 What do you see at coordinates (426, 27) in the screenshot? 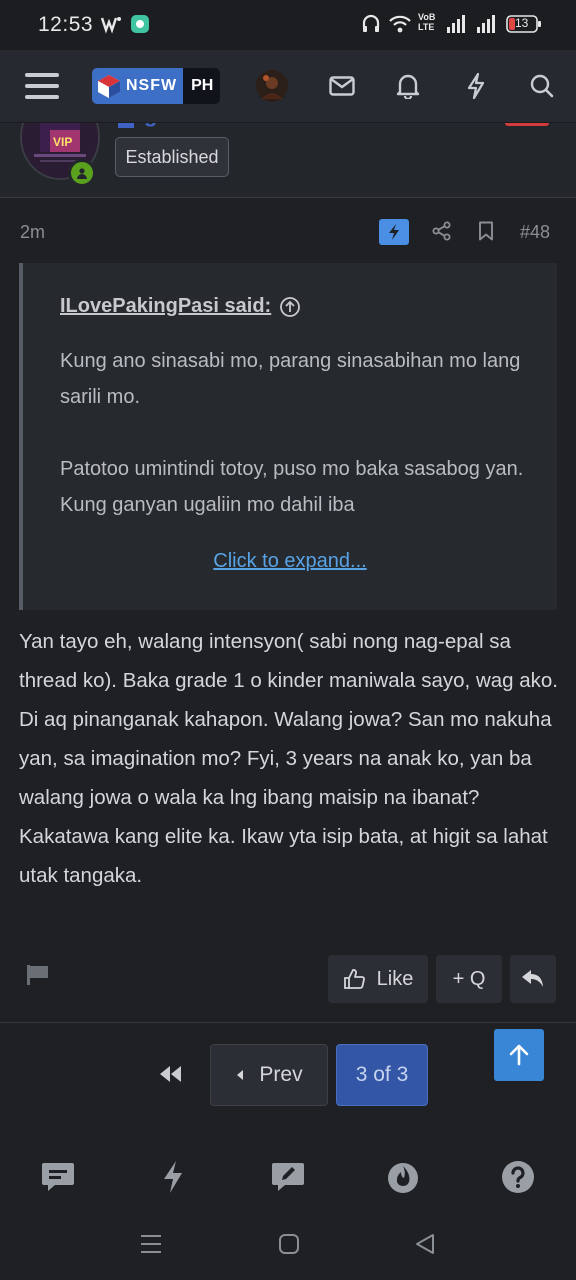
I see `volte-label-2: LTE` at bounding box center [426, 27].